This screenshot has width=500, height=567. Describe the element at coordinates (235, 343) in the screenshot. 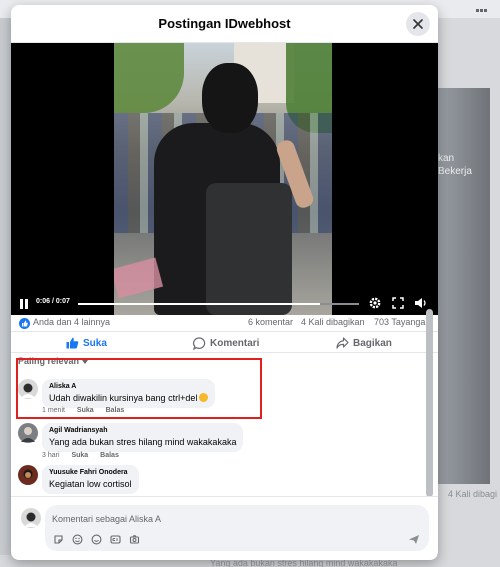

I see `comment-label: Komentari` at that location.